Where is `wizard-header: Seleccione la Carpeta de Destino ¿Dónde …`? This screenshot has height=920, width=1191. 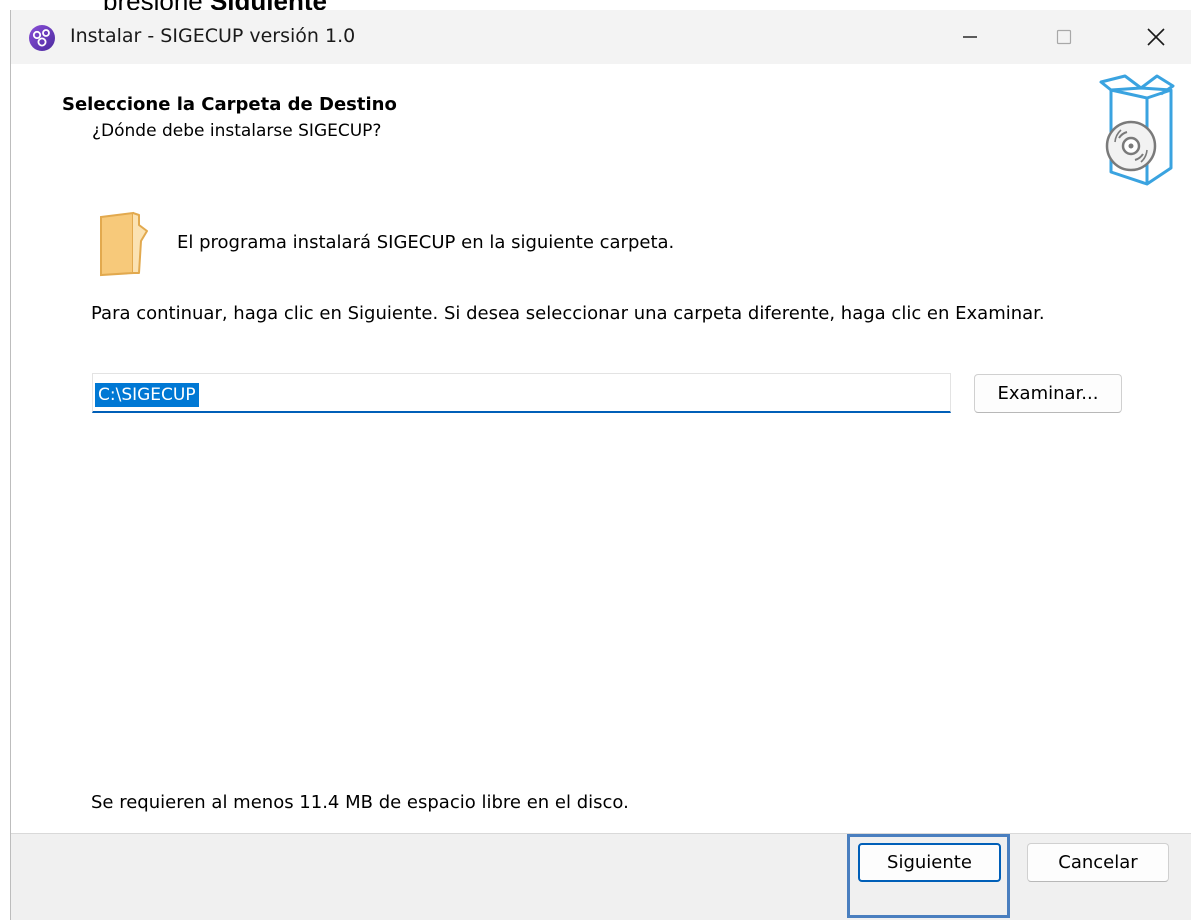 wizard-header: Seleccione la Carpeta de Destino ¿Dónde … is located at coordinates (601, 127).